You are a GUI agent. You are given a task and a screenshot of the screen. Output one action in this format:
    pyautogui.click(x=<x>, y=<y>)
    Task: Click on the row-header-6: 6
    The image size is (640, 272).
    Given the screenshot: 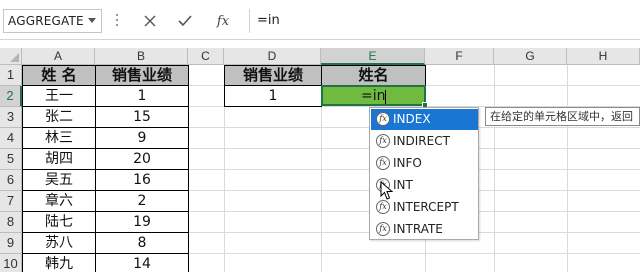 What is the action you would take?
    pyautogui.click(x=11, y=180)
    